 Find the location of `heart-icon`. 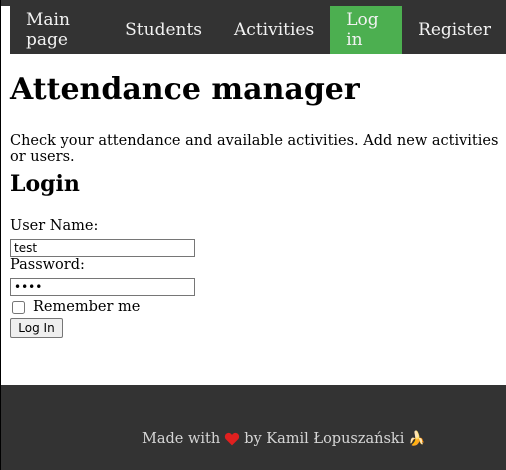

heart-icon is located at coordinates (232, 439).